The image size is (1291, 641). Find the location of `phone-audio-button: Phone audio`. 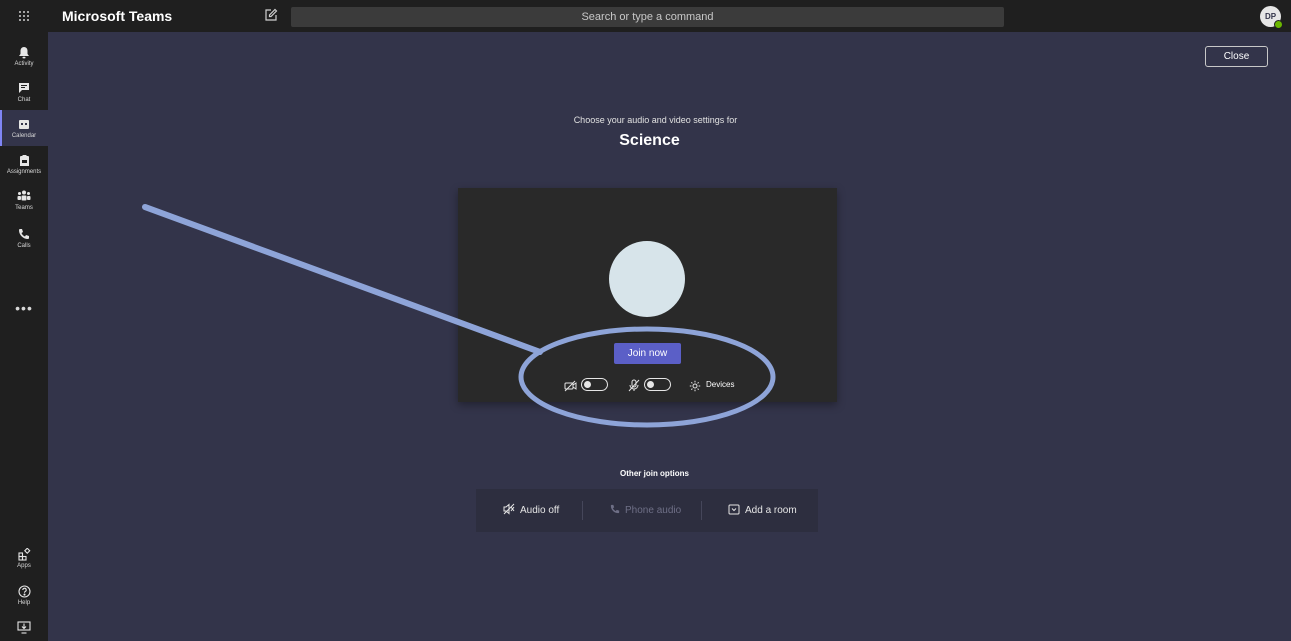

phone-audio-button: Phone audio is located at coordinates (645, 510).